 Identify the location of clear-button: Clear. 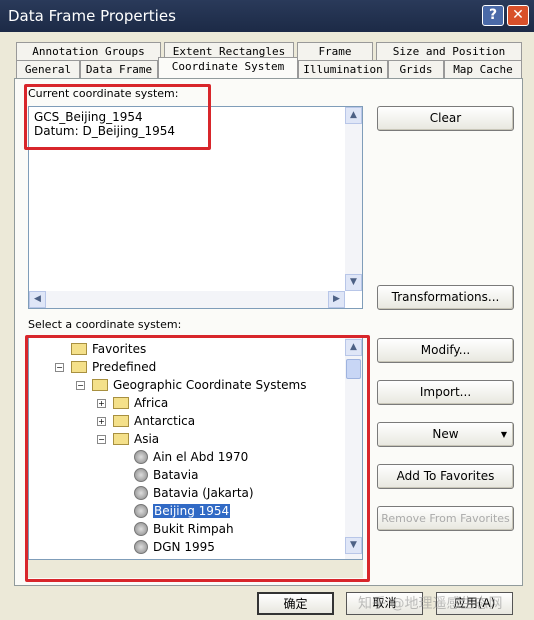
(445, 118).